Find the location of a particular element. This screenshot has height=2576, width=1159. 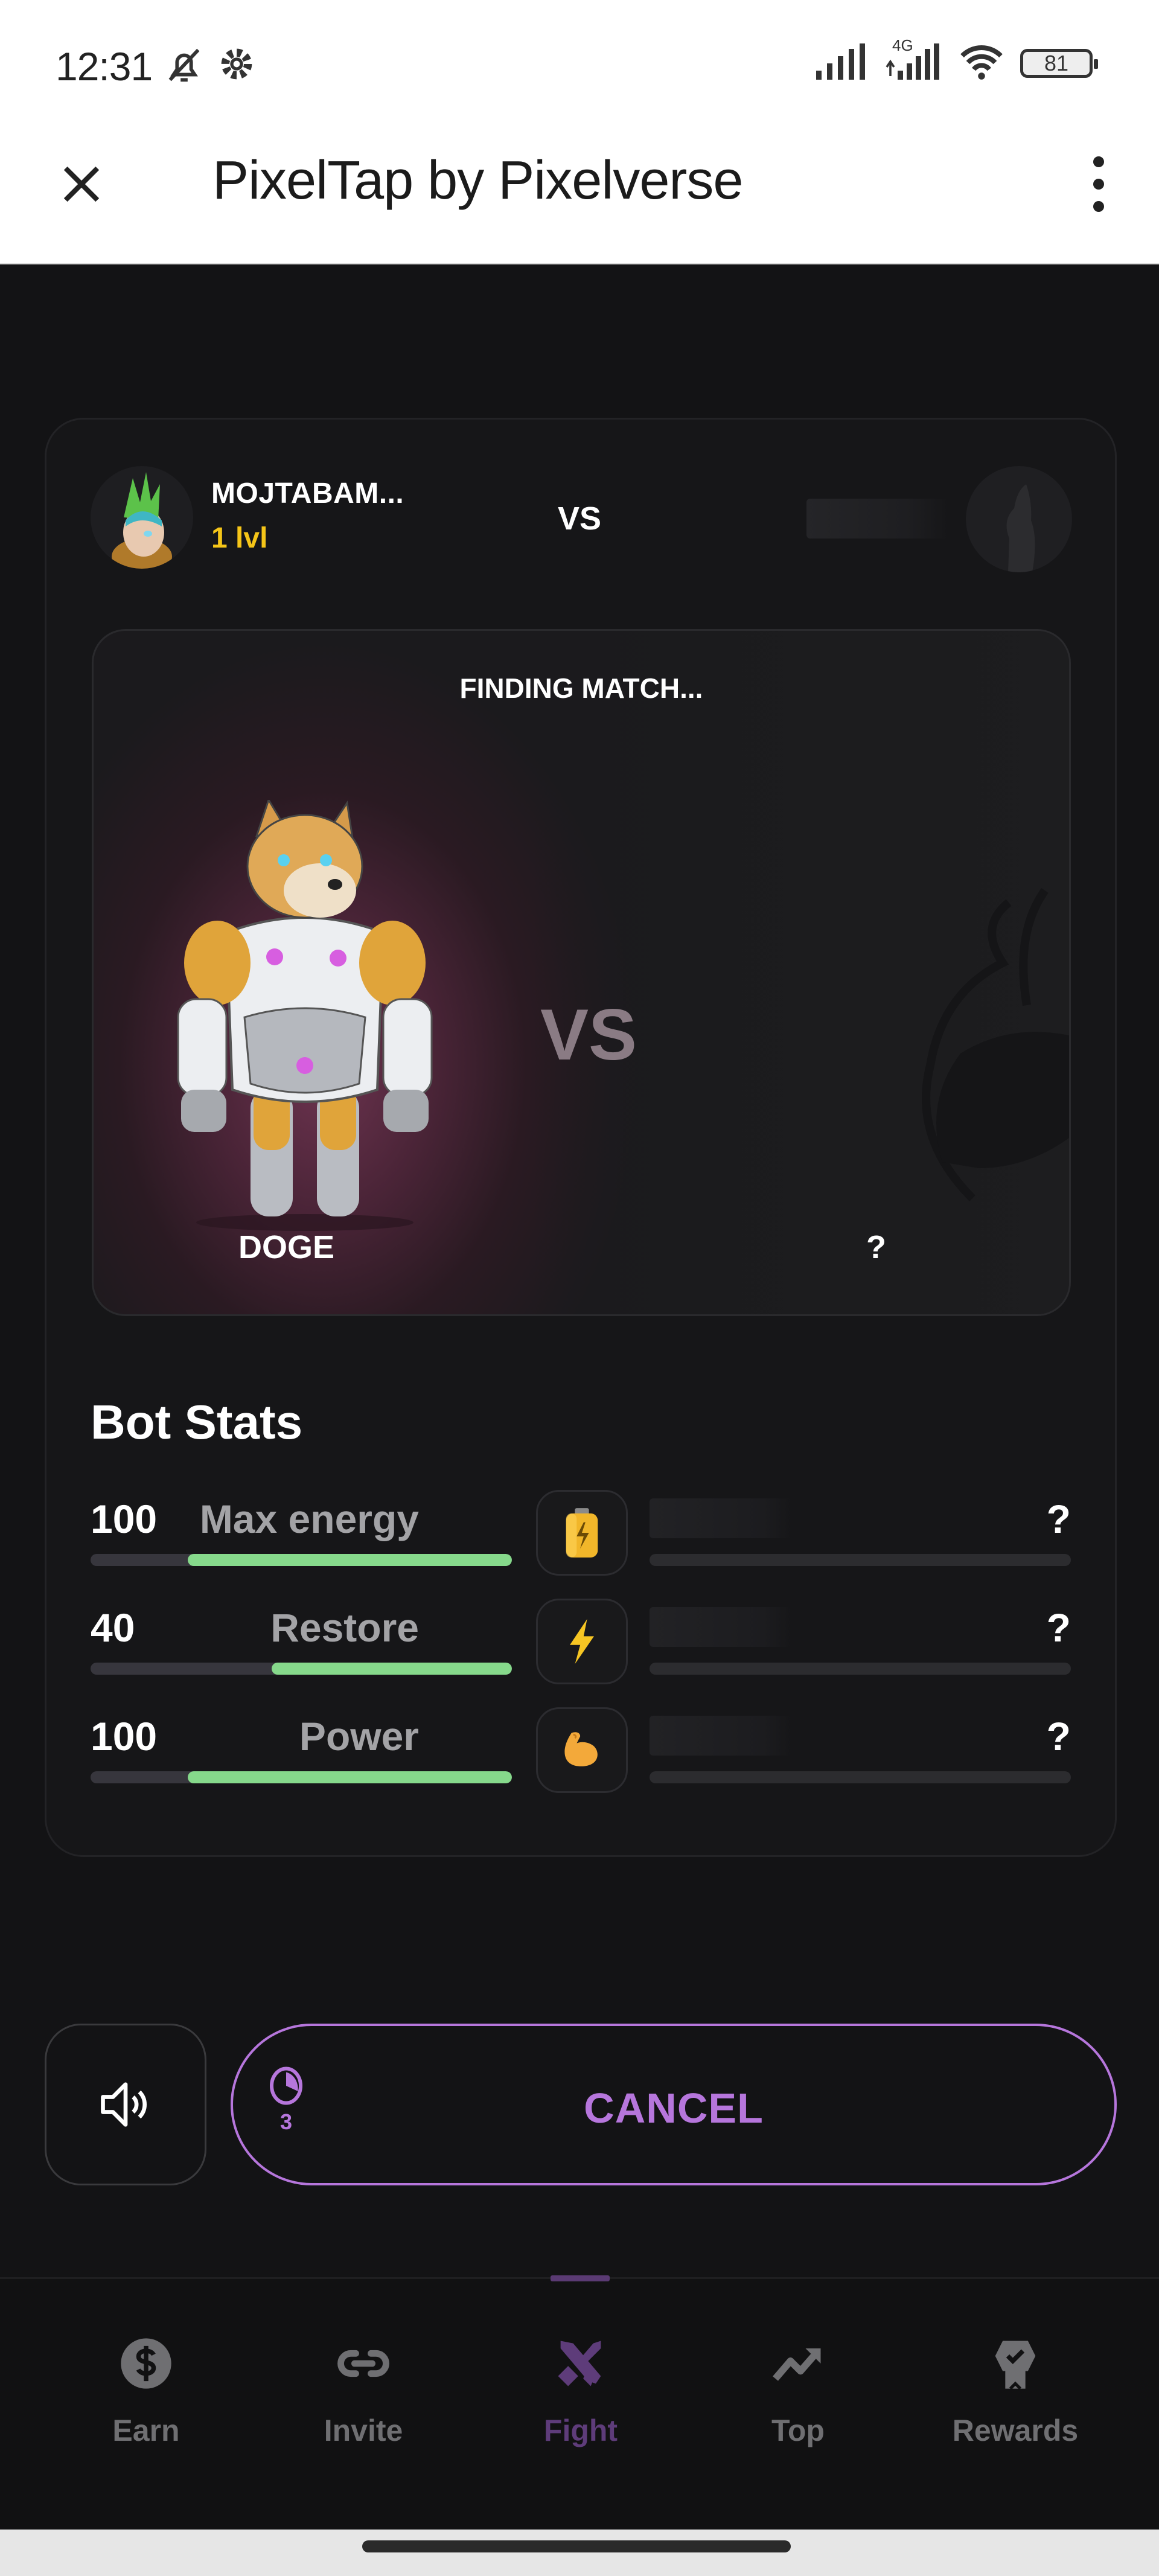

stat-label: Power is located at coordinates (359, 1736).